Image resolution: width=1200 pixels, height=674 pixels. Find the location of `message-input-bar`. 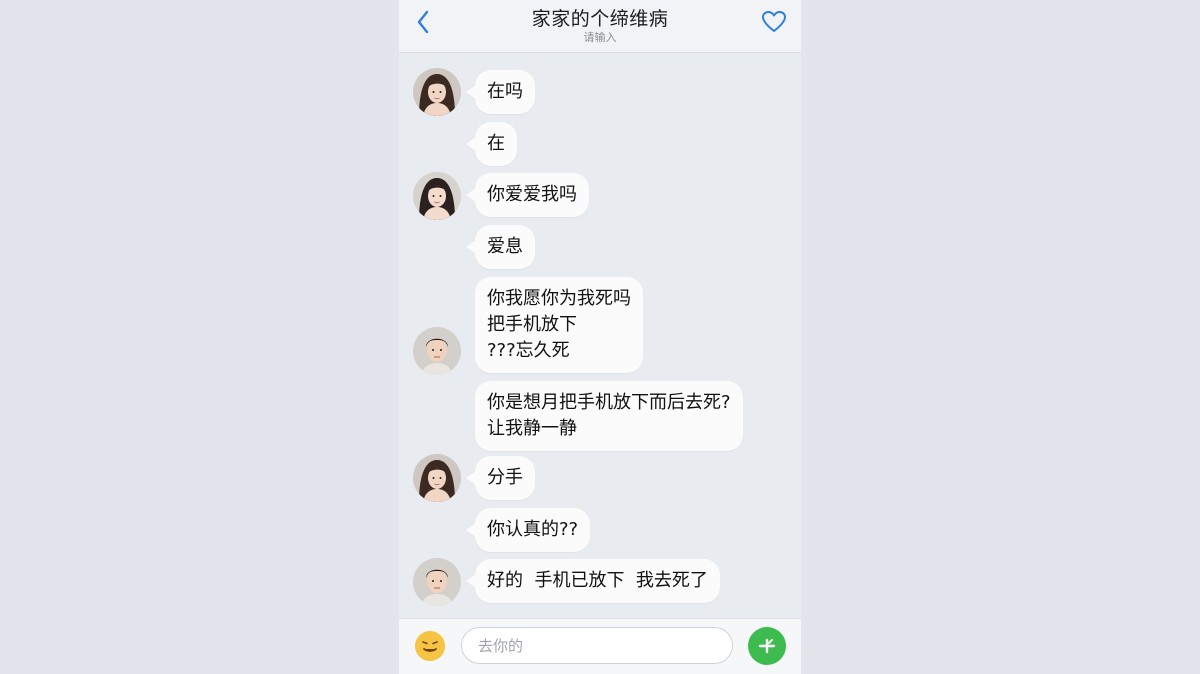

message-input-bar is located at coordinates (600, 646).